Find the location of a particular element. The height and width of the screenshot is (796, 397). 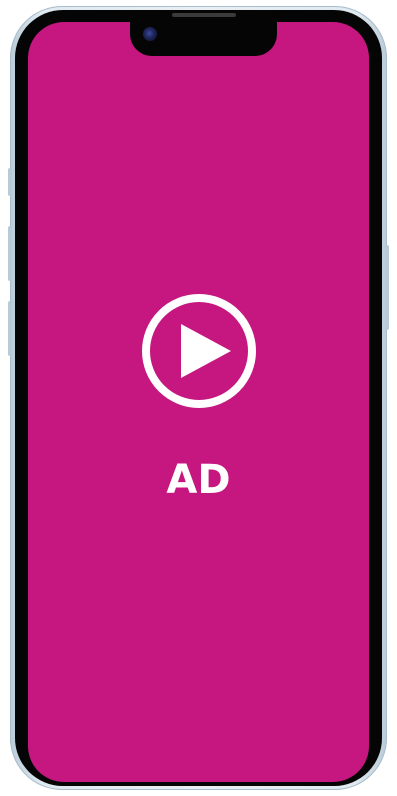

silent-switch is located at coordinates (10, 182).